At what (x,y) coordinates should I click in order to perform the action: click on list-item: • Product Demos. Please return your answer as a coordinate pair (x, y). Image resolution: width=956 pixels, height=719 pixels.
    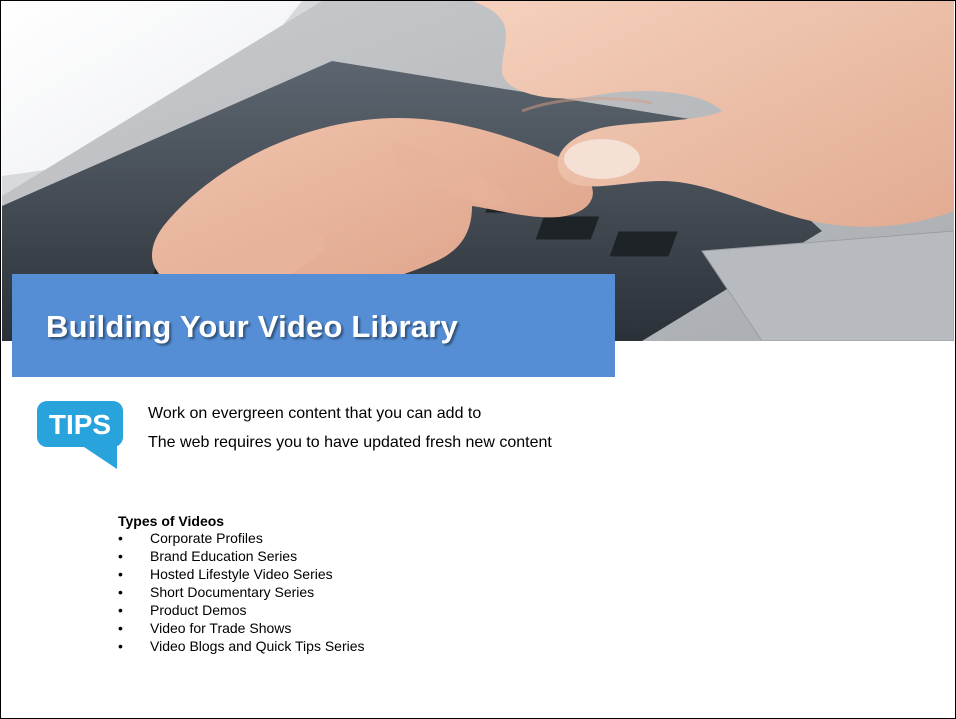
    Looking at the image, I should click on (241, 610).